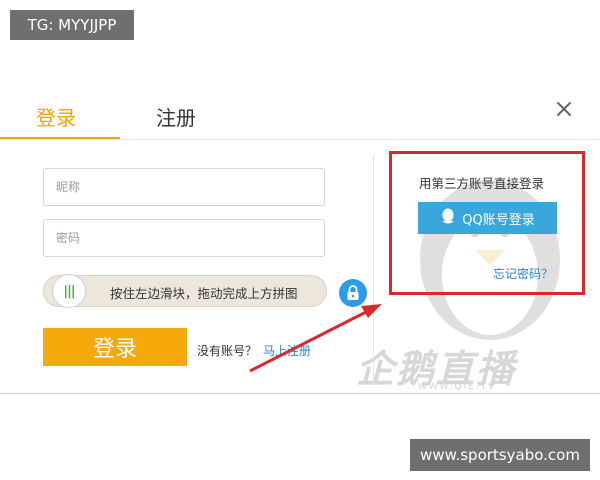 This screenshot has height=480, width=600. What do you see at coordinates (500, 455) in the screenshot?
I see `site-url-badge: www.sportsyabo.com` at bounding box center [500, 455].